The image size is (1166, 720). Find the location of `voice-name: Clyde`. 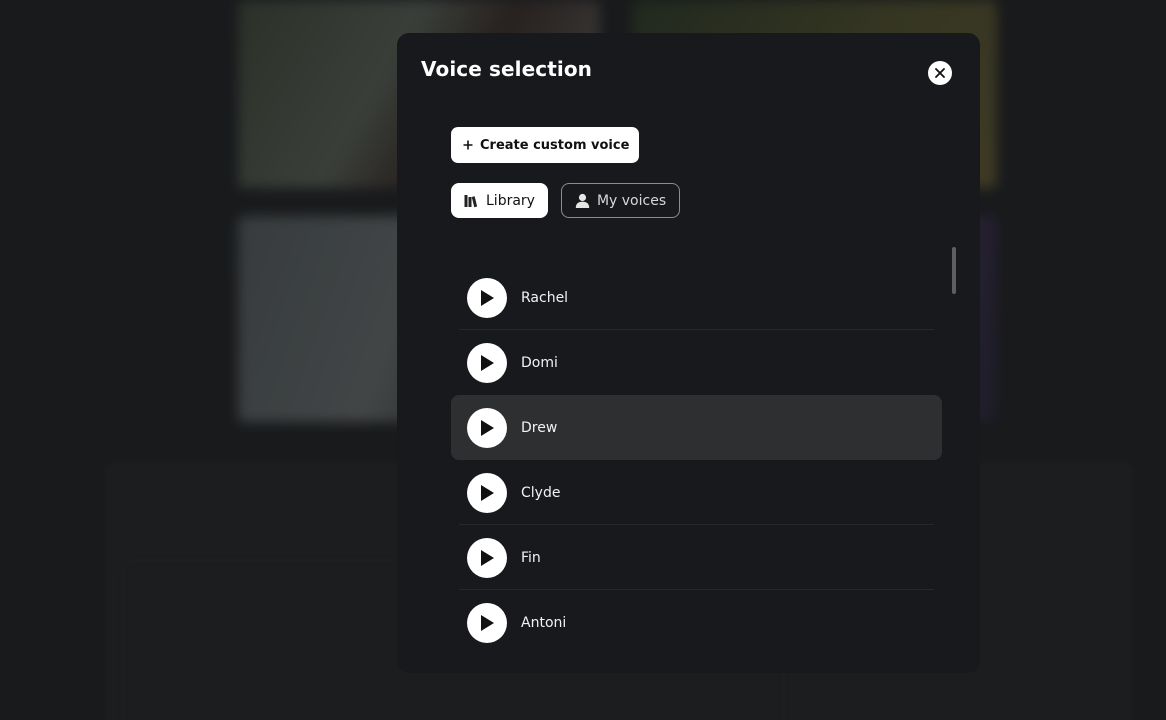

voice-name: Clyde is located at coordinates (541, 492).